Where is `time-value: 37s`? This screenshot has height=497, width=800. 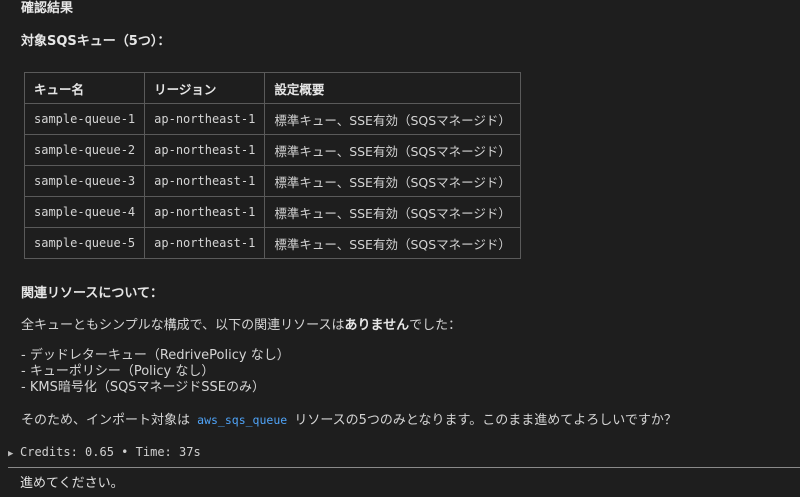 time-value: 37s is located at coordinates (190, 452).